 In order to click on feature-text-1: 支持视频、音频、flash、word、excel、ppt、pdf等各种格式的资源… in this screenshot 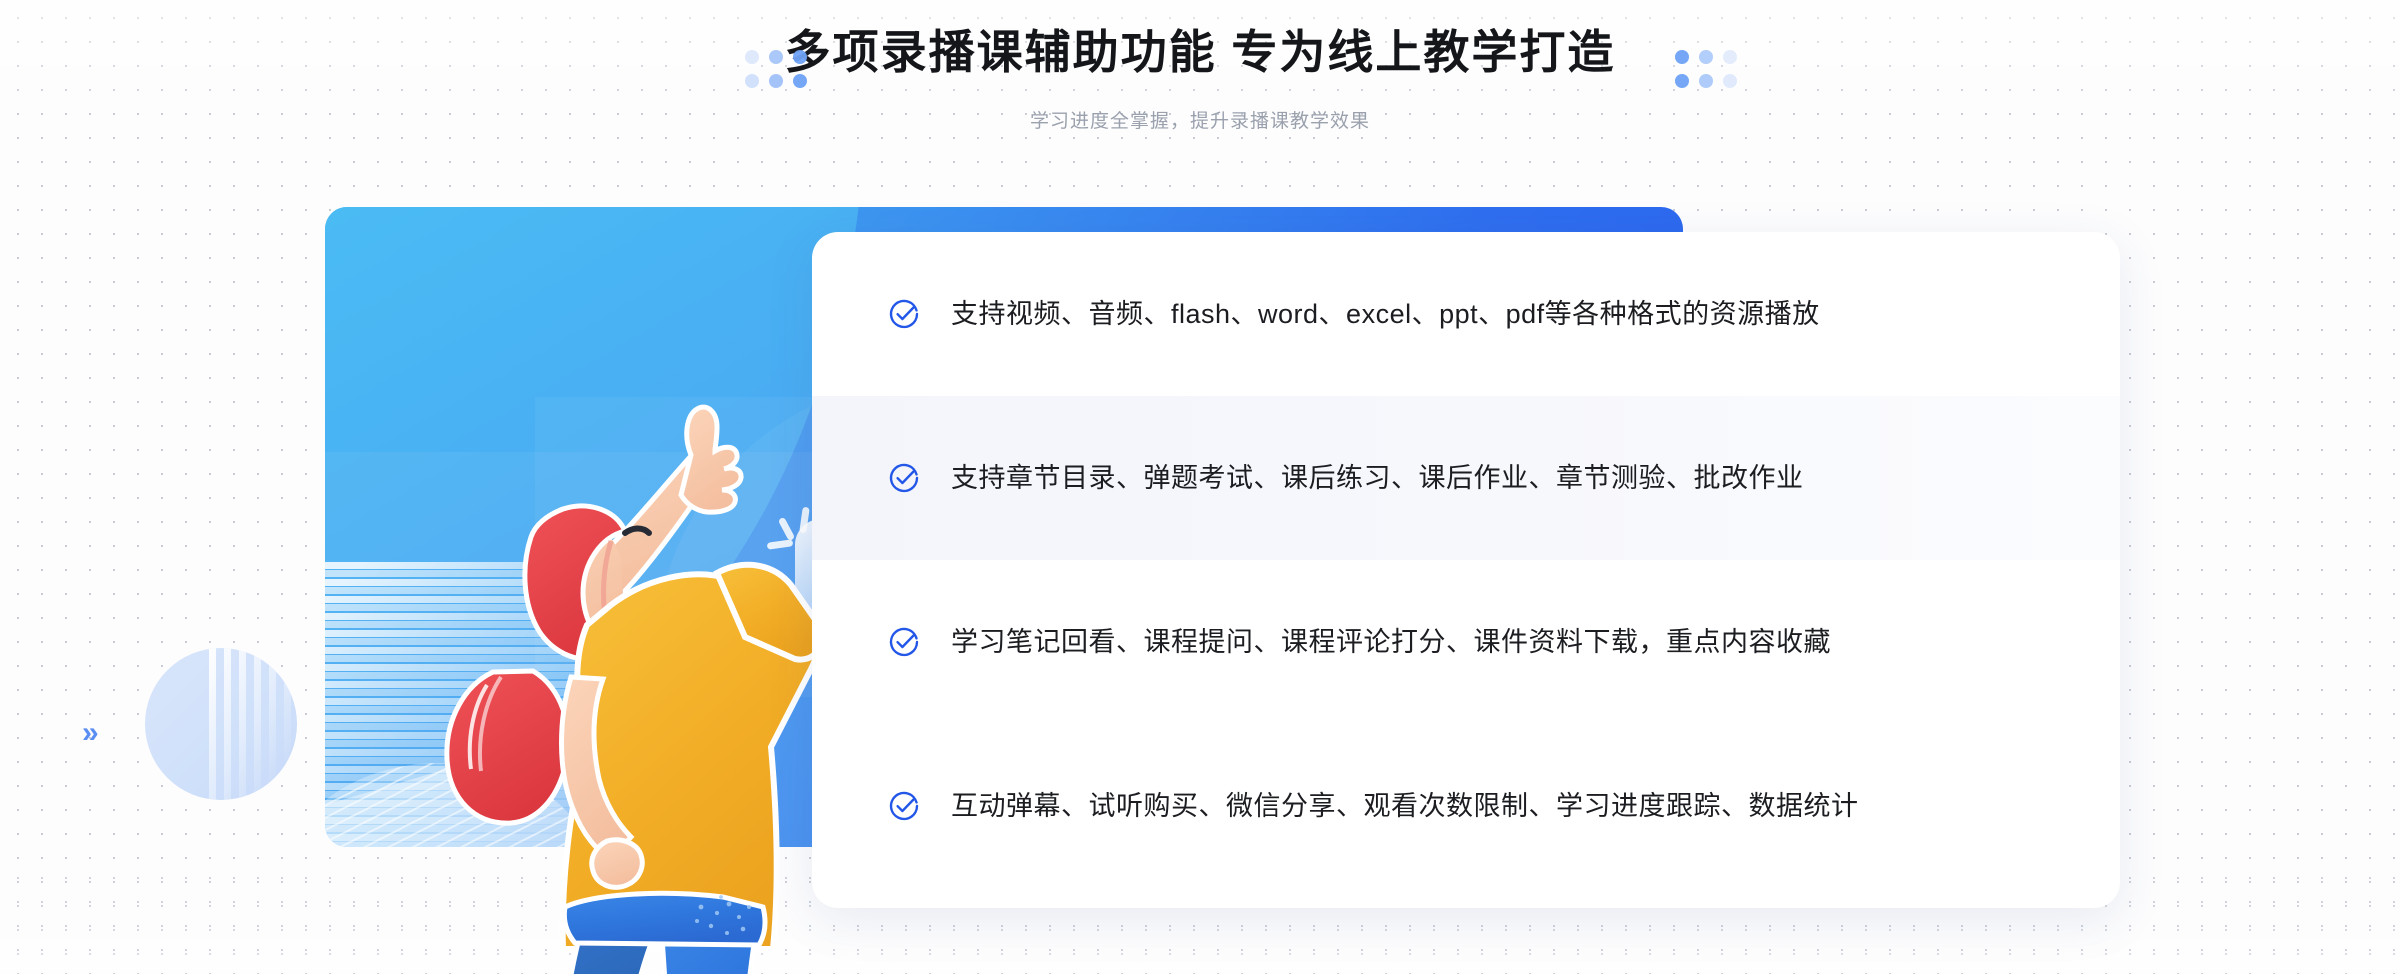, I will do `click(1385, 314)`.